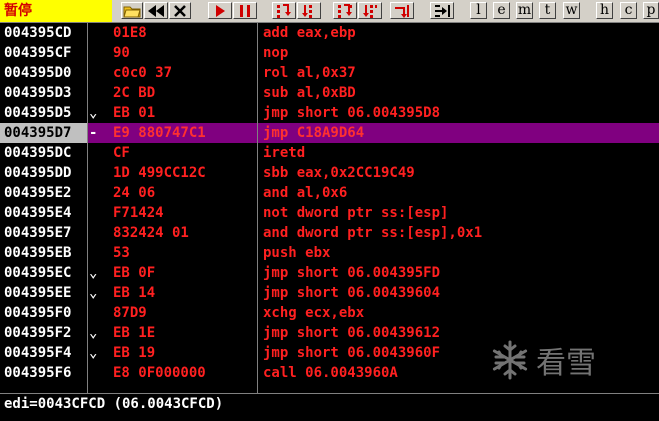 The height and width of the screenshot is (421, 659). Describe the element at coordinates (297, 253) in the screenshot. I see `instruction-cell: push ebx` at that location.